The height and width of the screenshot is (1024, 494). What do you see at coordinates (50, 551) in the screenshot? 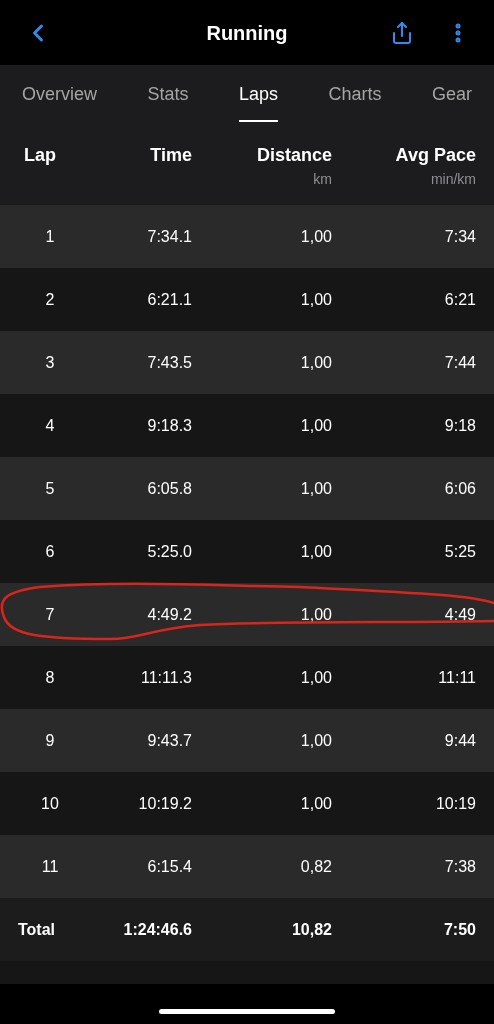
I see `lap-number: 6` at bounding box center [50, 551].